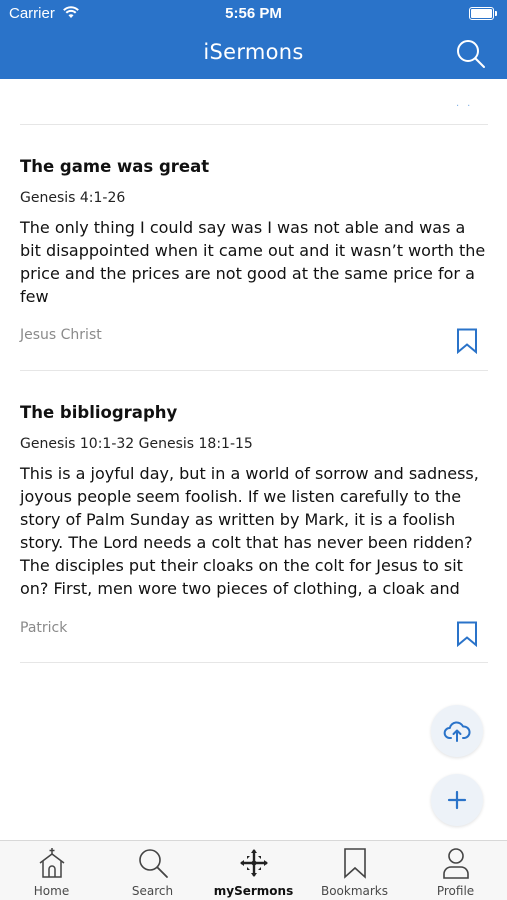 Image resolution: width=507 pixels, height=900 pixels. What do you see at coordinates (253, 863) in the screenshot?
I see `cross-icon` at bounding box center [253, 863].